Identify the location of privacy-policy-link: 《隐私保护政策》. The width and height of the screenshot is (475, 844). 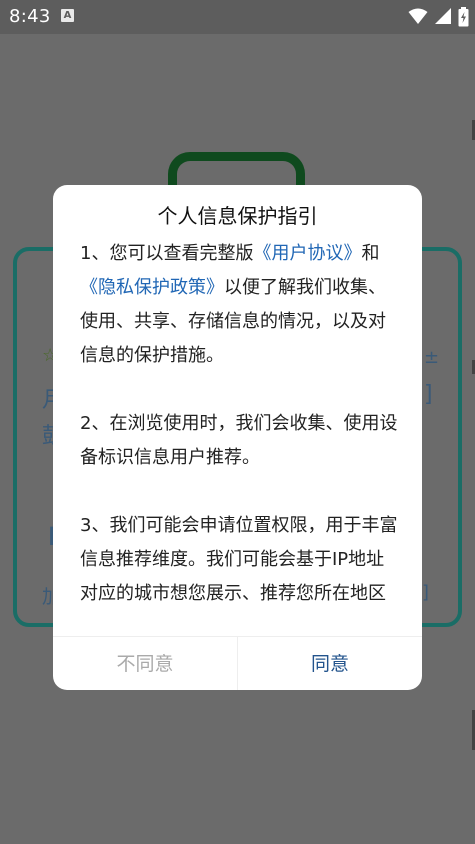
(152, 287).